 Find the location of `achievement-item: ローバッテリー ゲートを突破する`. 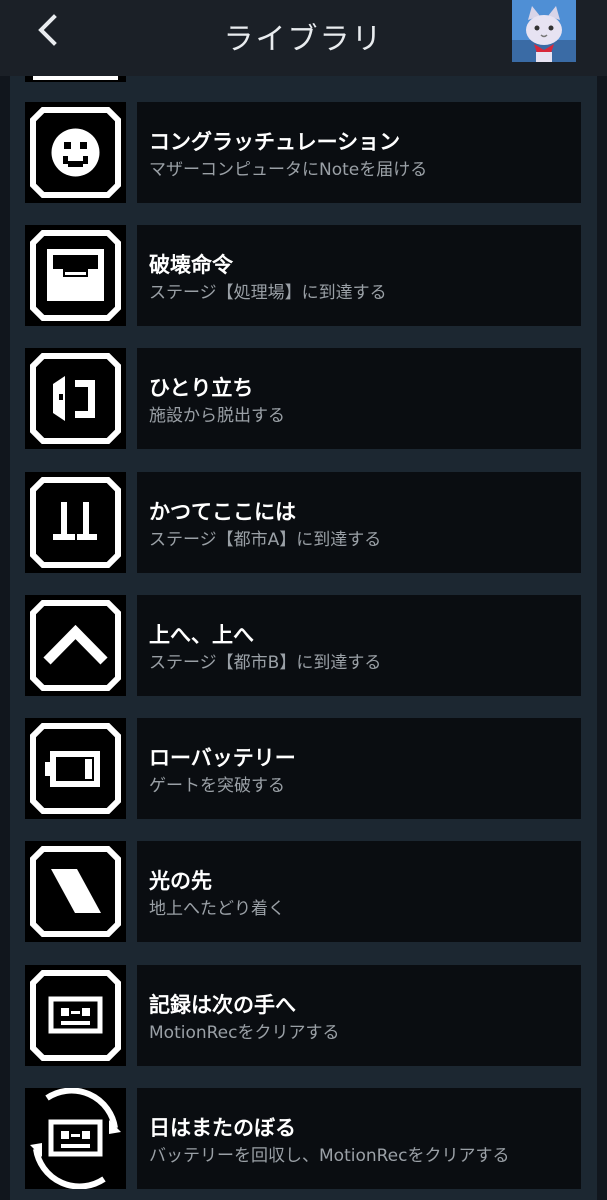

achievement-item: ローバッテリー ゲートを突破する is located at coordinates (303, 768).